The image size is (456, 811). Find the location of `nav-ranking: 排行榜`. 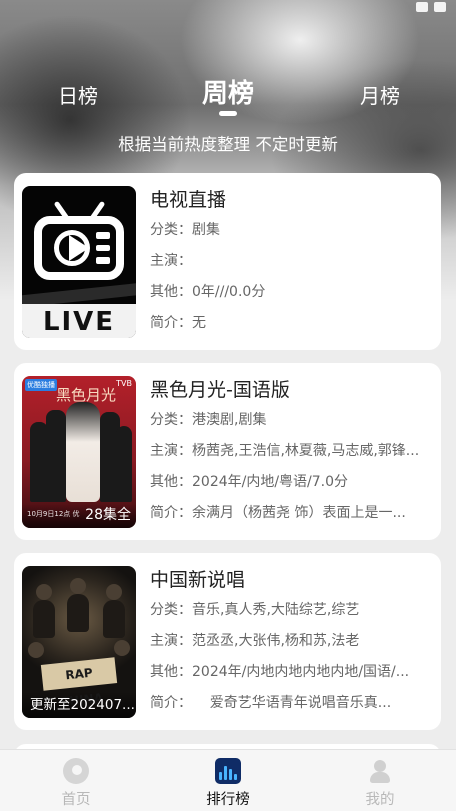

nav-ranking: 排行榜 is located at coordinates (228, 780).